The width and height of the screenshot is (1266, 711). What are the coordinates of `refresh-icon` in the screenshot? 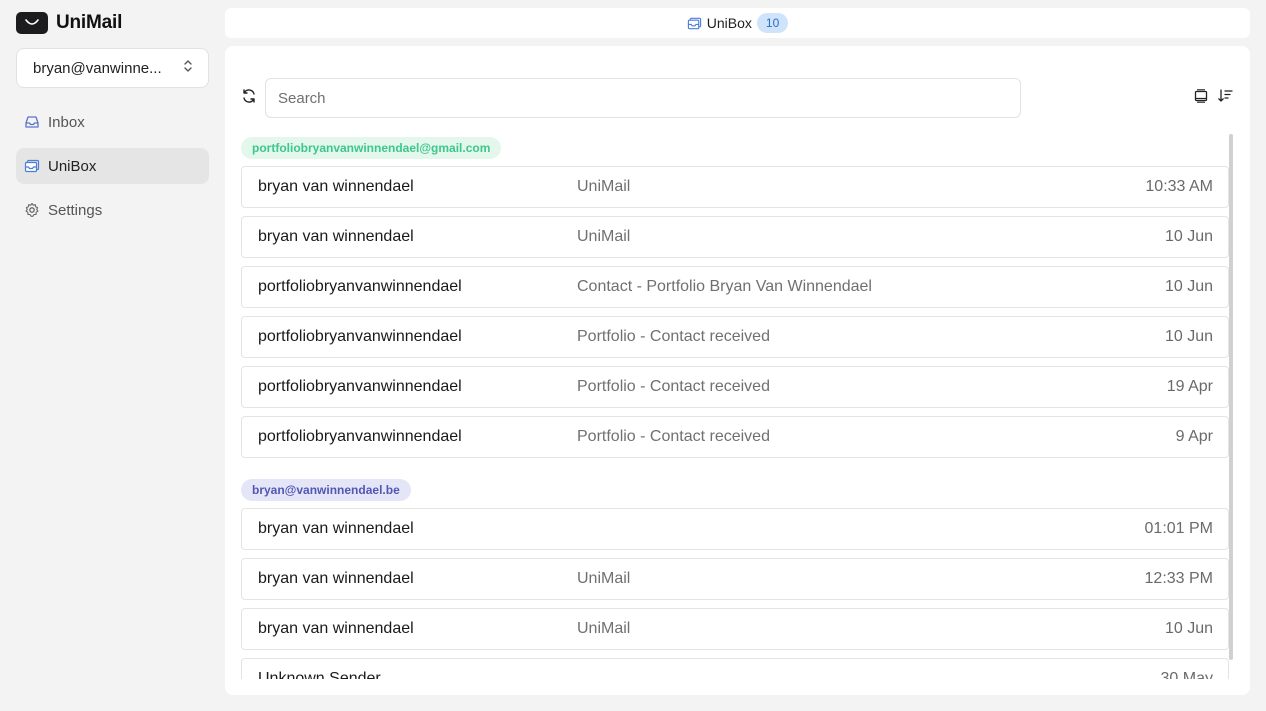 It's located at (249, 96).